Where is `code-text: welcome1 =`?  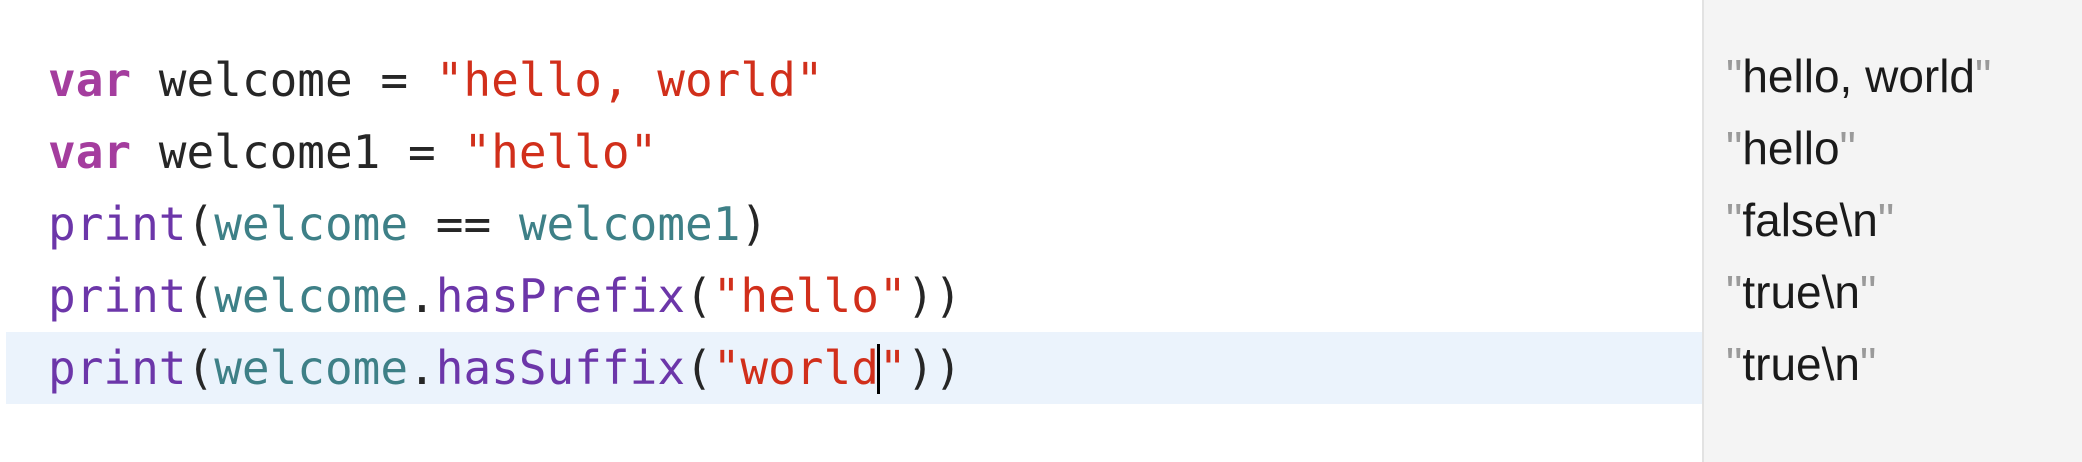 code-text: welcome1 = is located at coordinates (297, 152).